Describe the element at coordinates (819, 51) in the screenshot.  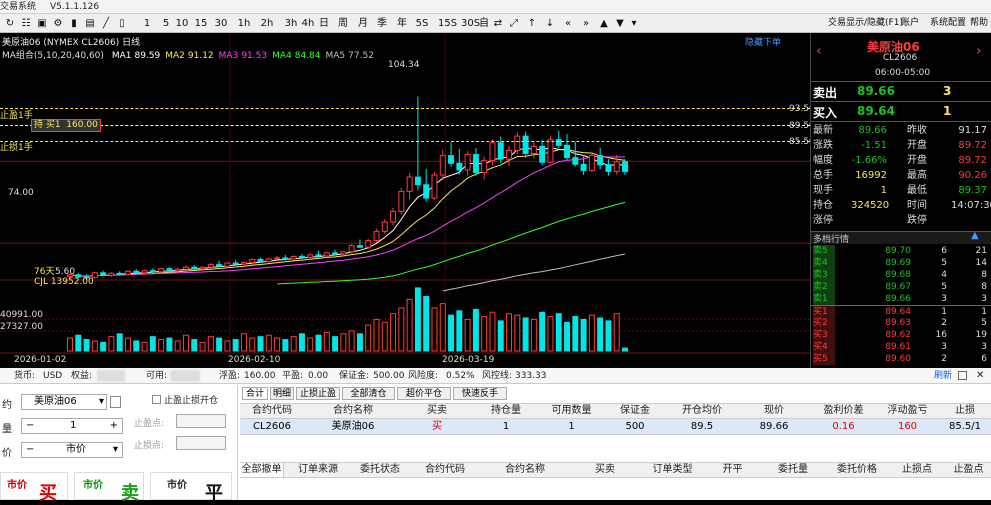
I see `prev-contract-button: ‹` at that location.